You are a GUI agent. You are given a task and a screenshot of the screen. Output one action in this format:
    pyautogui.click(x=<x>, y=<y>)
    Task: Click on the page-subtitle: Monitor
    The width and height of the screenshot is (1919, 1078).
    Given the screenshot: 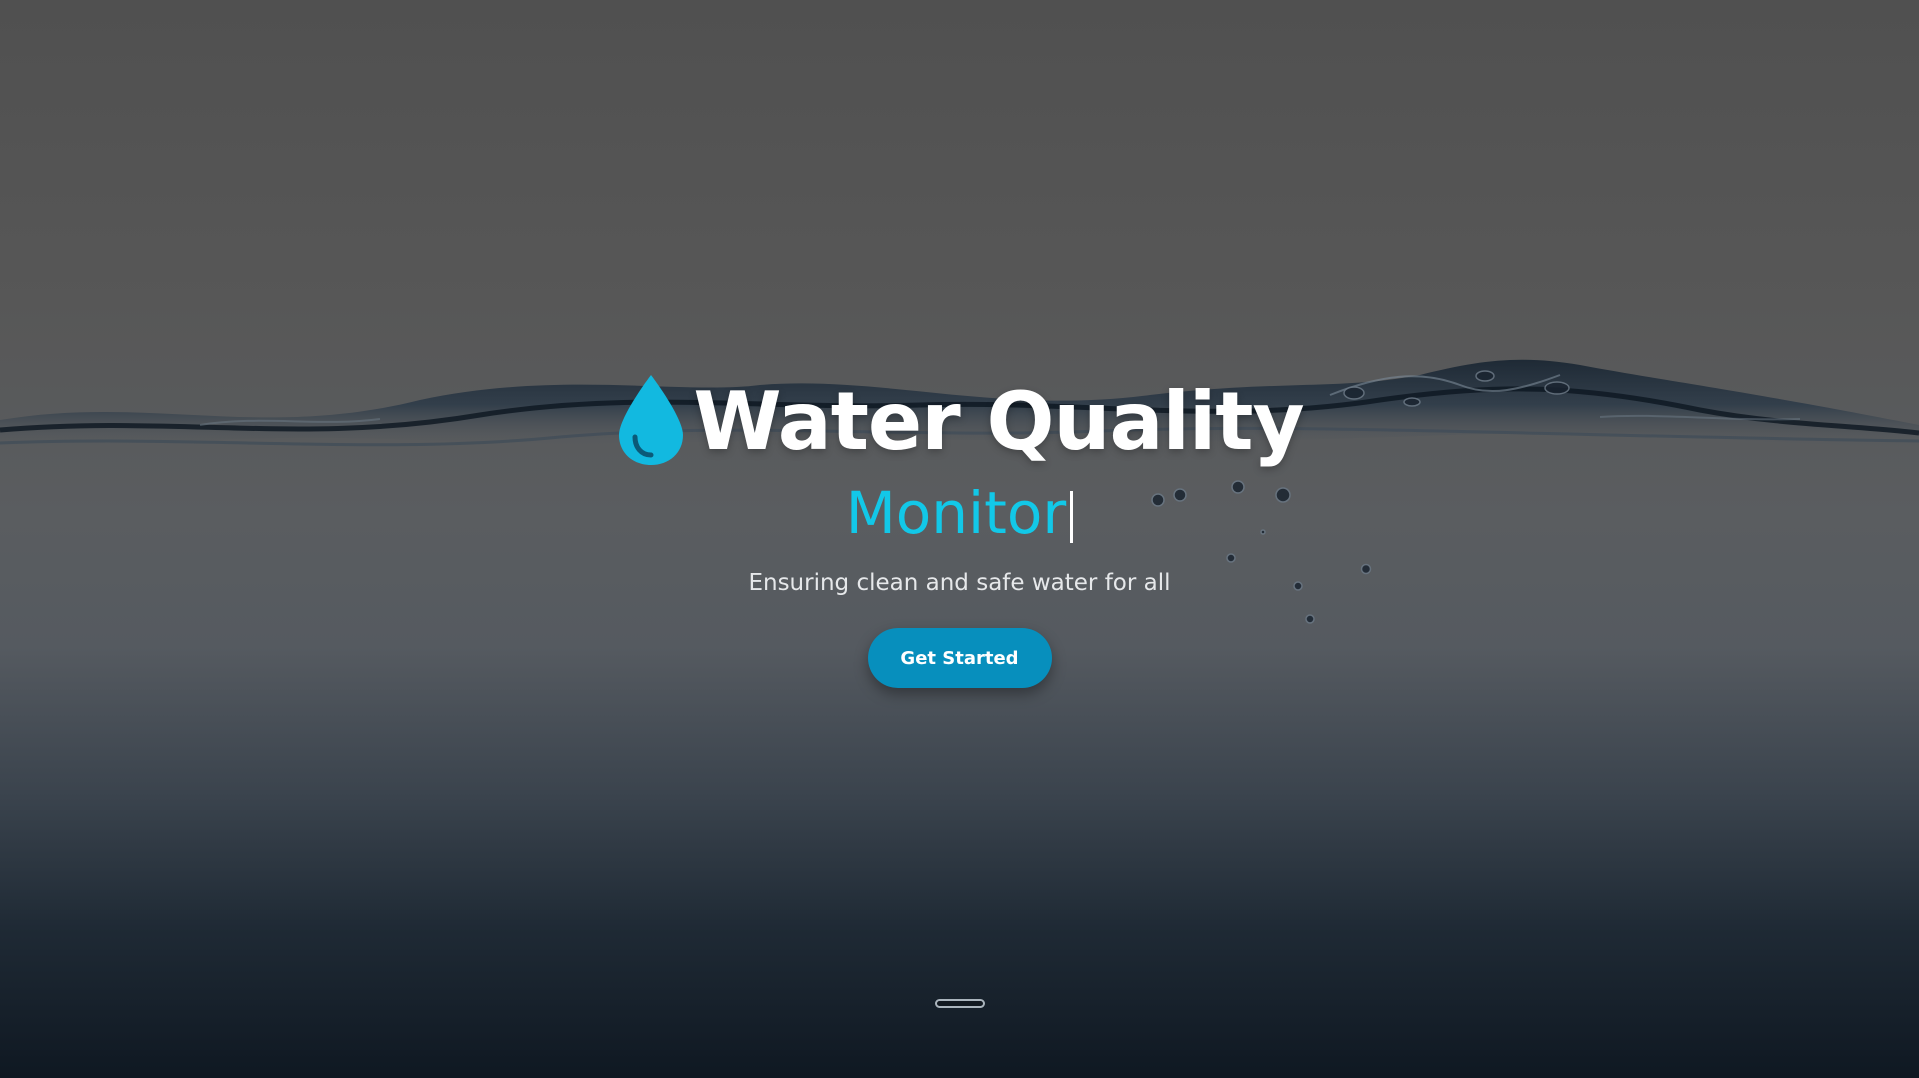 What is the action you would take?
    pyautogui.click(x=956, y=513)
    